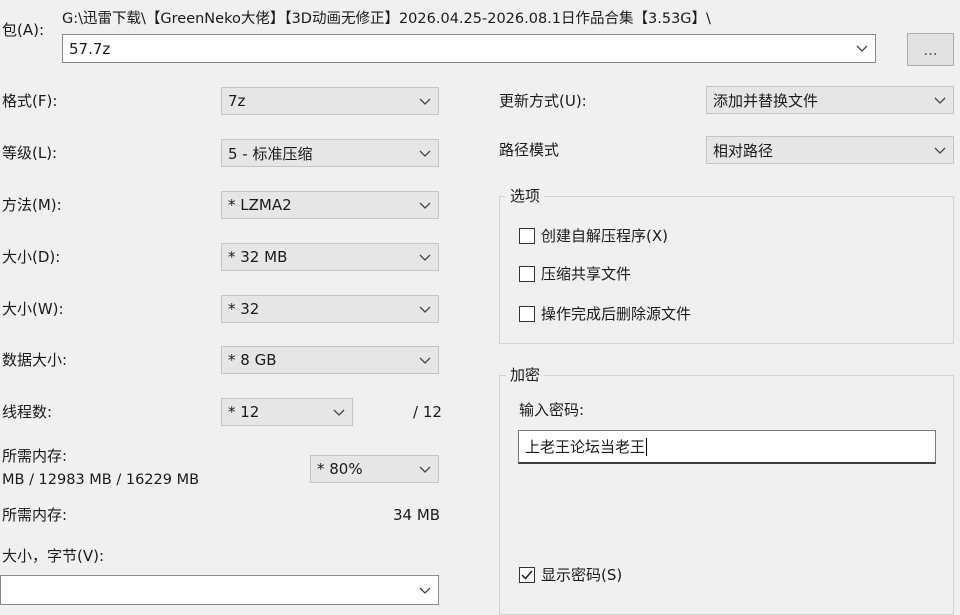  I want to click on path-mode-combobox: 相对路径, so click(830, 150).